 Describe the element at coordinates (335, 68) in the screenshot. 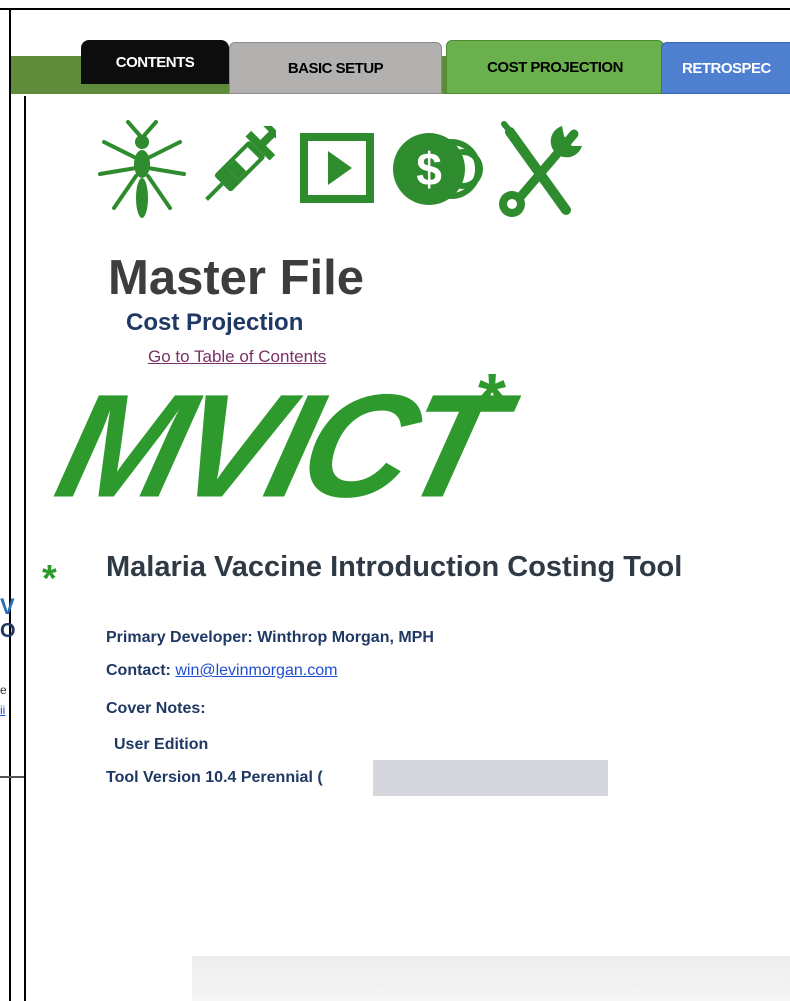

I see `tab-basic-setup: BASIC SETUP` at that location.